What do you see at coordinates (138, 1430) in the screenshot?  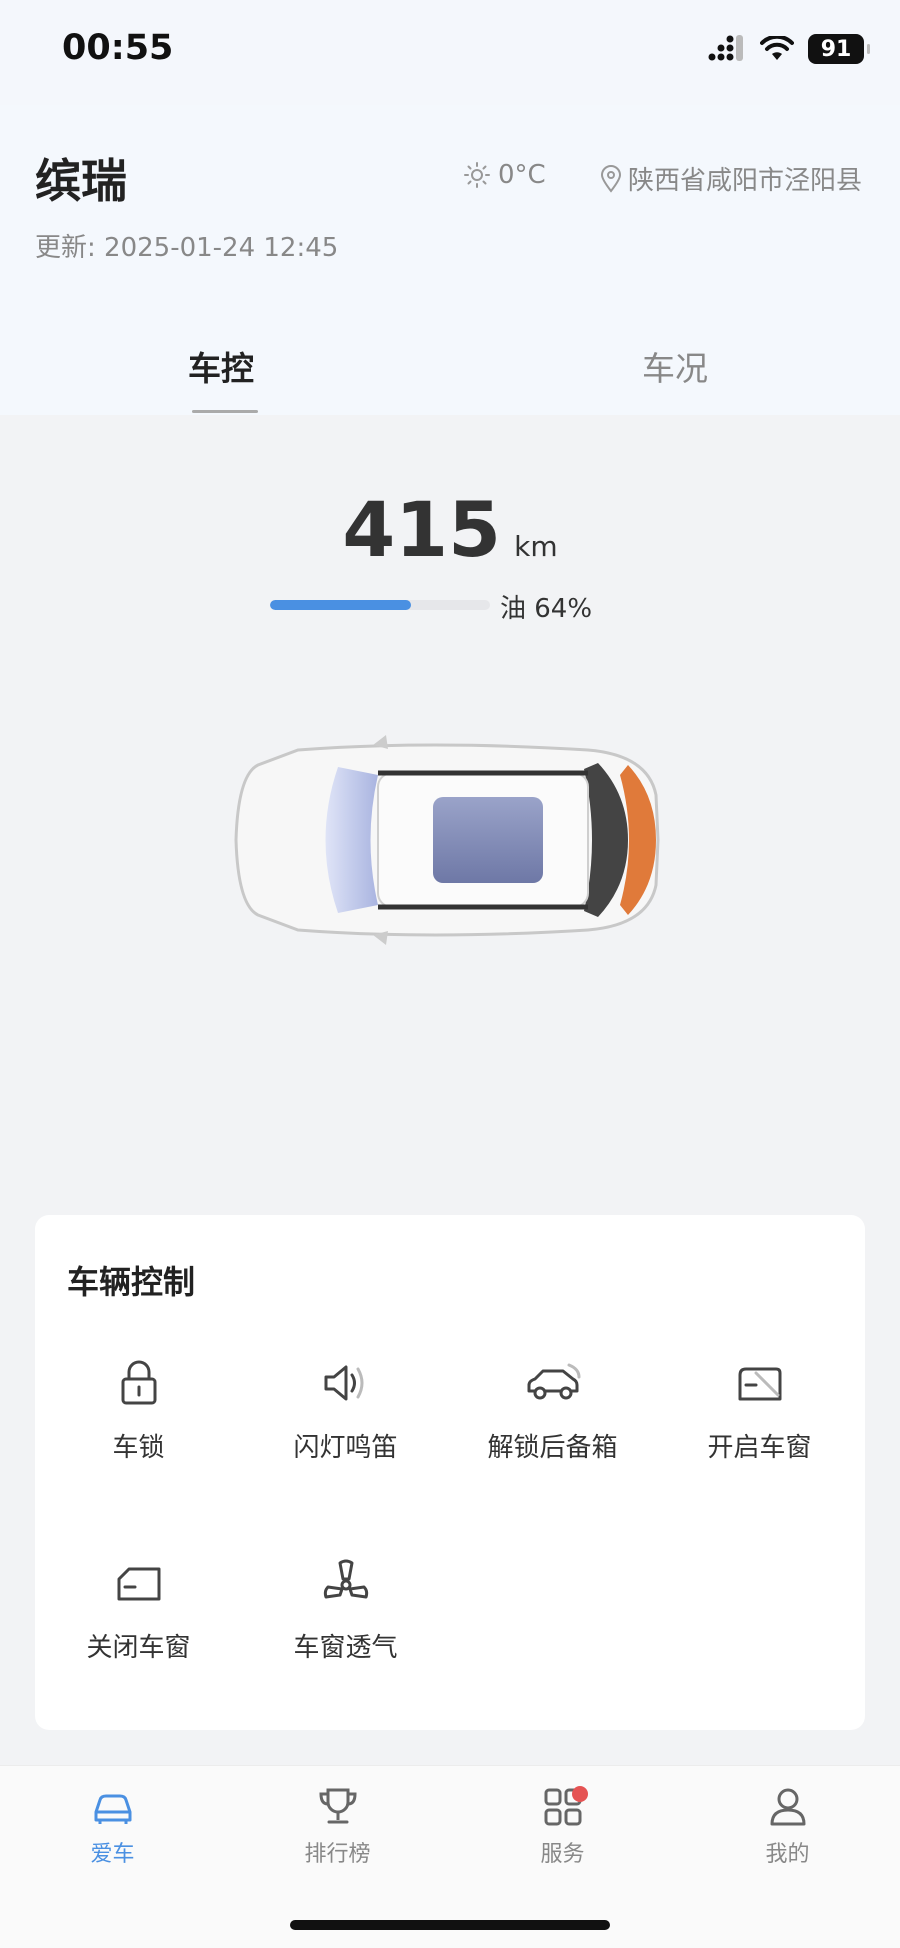 I see `lock-button: 车锁` at bounding box center [138, 1430].